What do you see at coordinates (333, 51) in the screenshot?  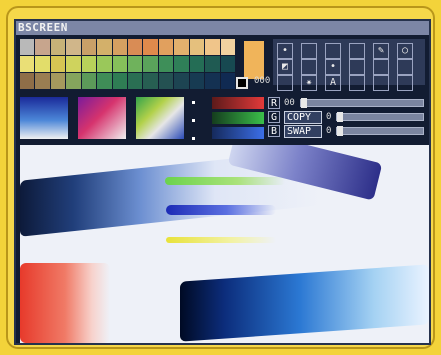 I see `blank-tool-2-icon` at bounding box center [333, 51].